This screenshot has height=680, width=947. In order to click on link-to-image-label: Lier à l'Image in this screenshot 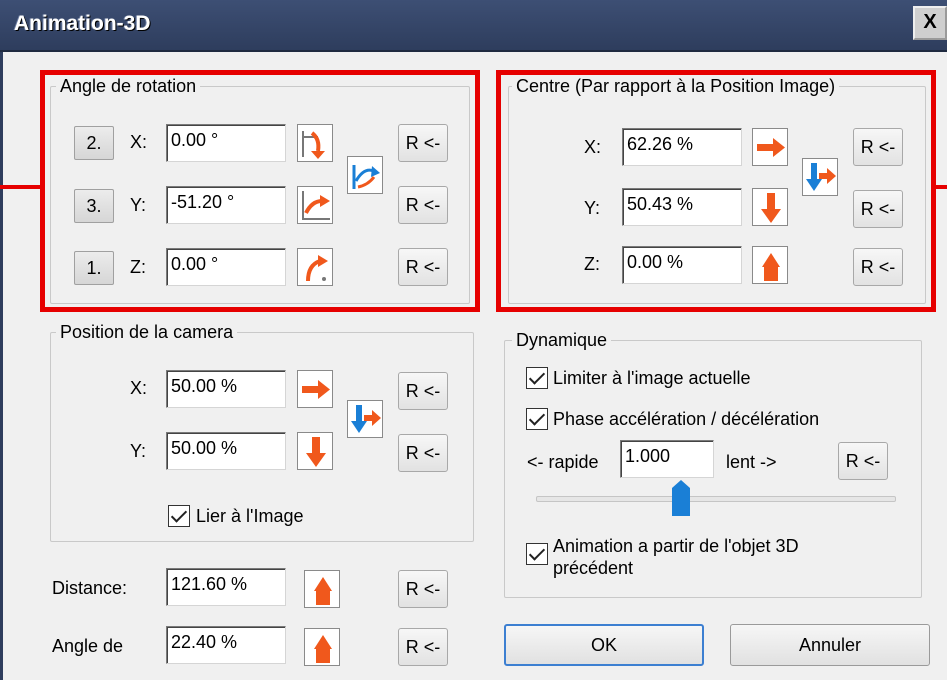, I will do `click(250, 516)`.